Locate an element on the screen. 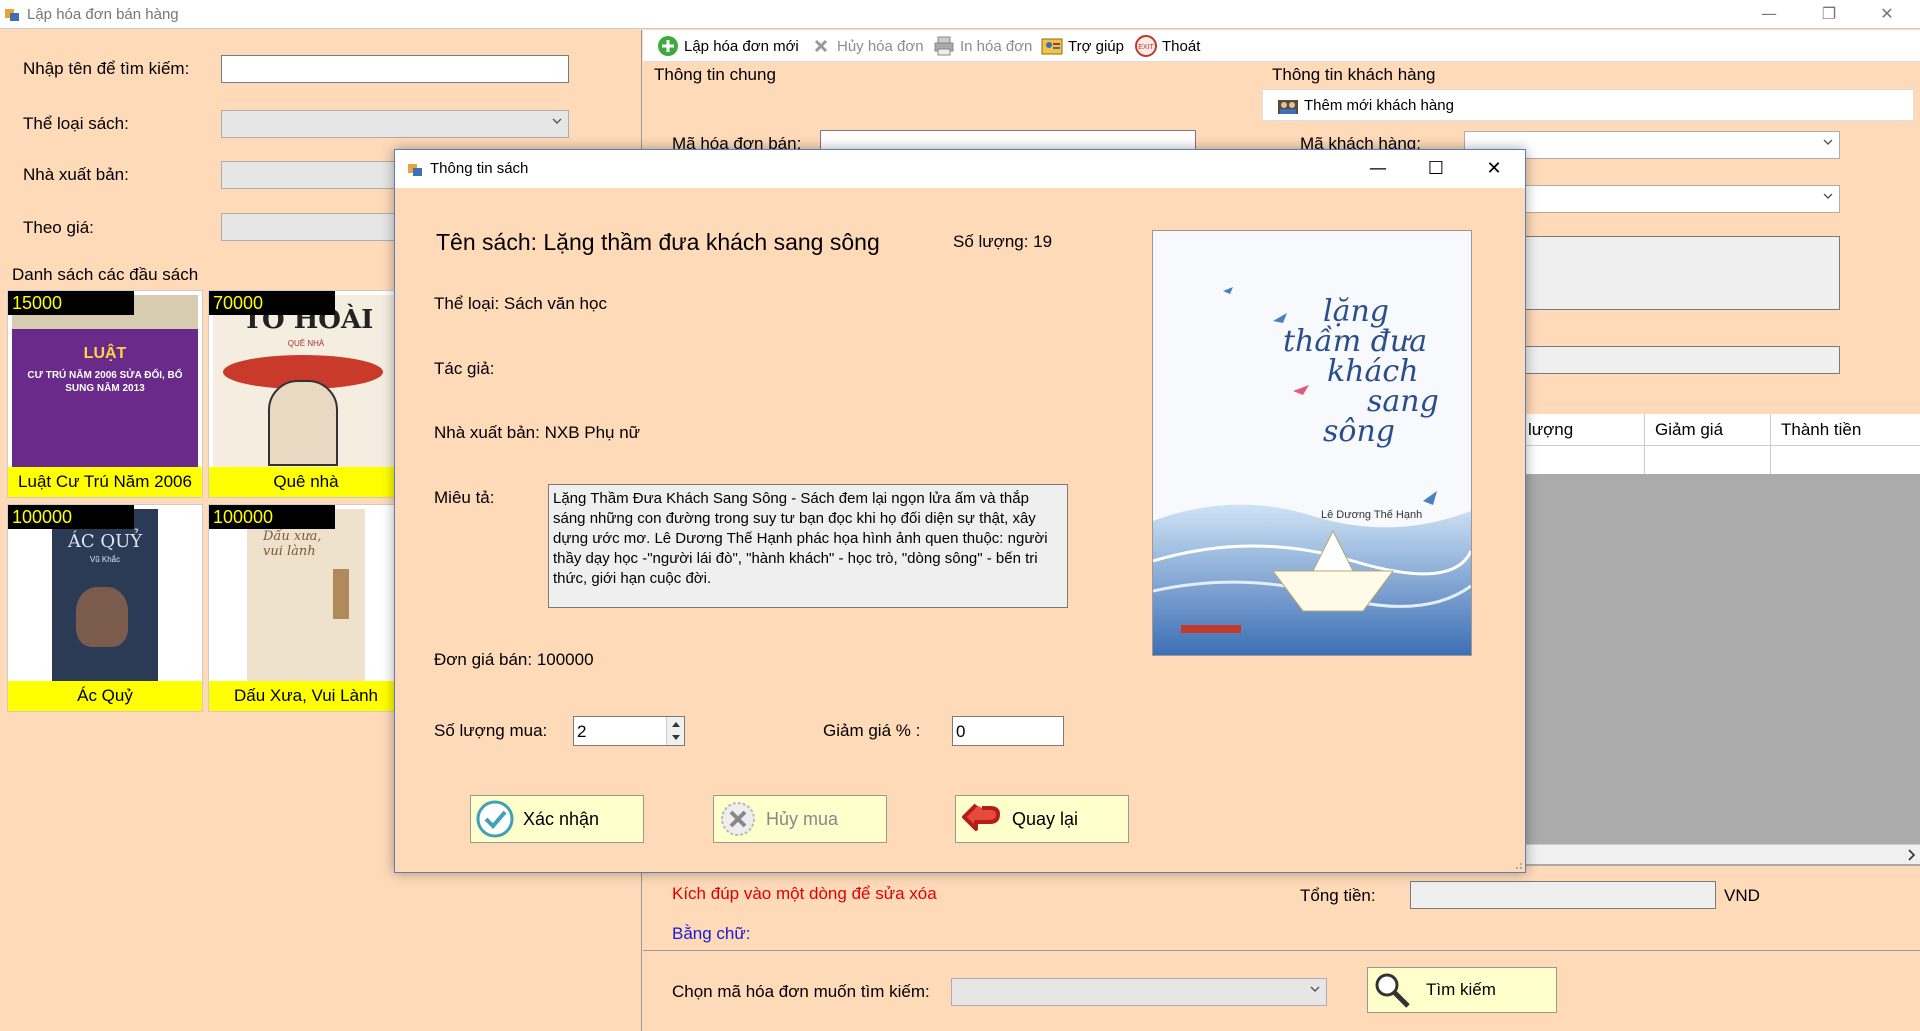 The height and width of the screenshot is (1031, 1920). book-card: ÁC QUỶ Vũ Khắc 100000 Ác Quỷ is located at coordinates (105, 608).